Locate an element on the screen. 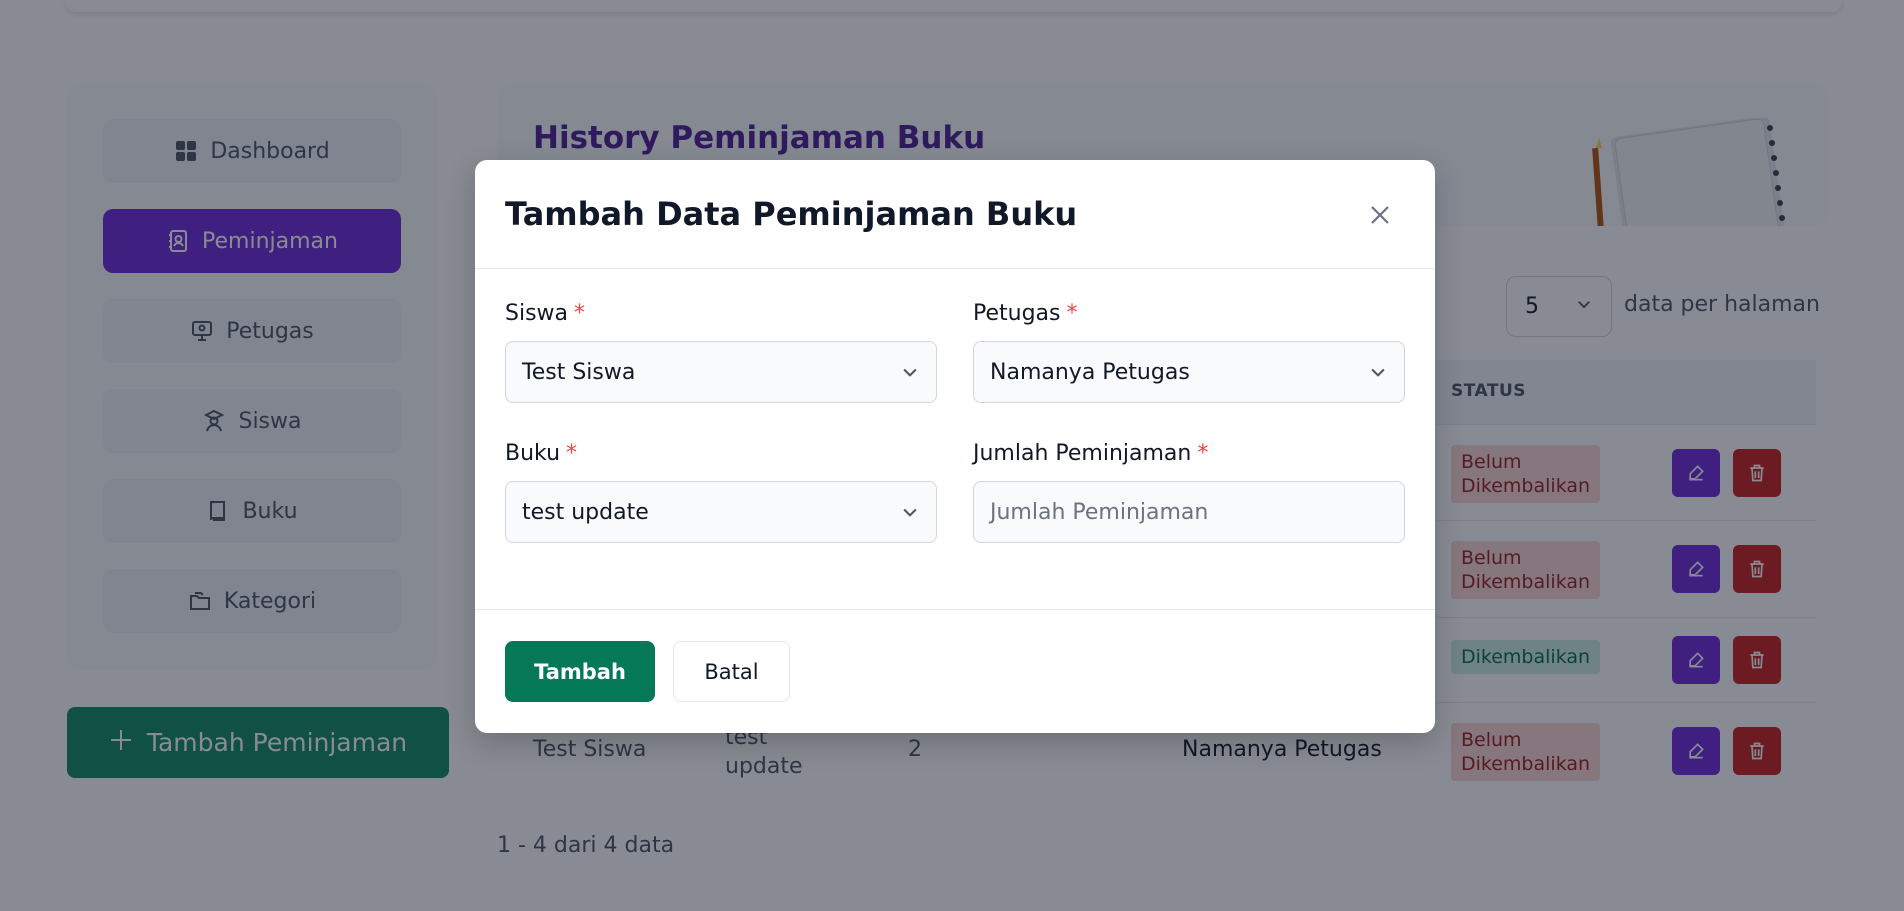  buku-label: Buku * is located at coordinates (541, 453).